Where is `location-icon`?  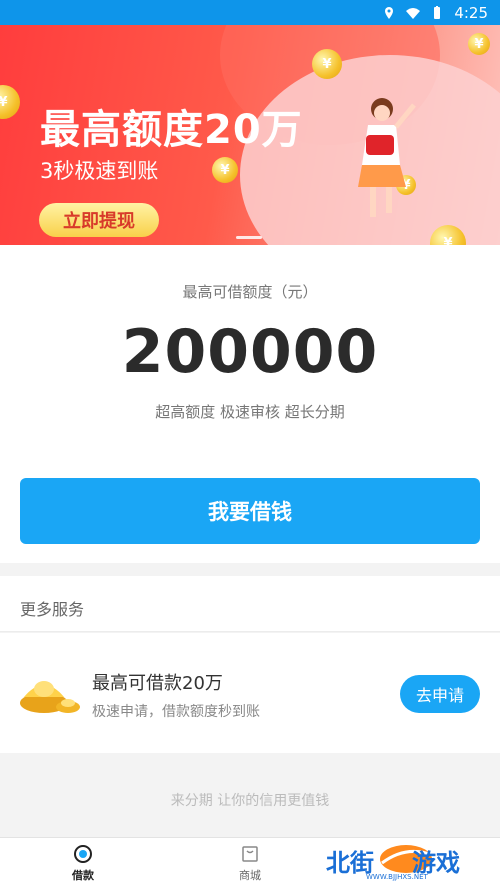
location-icon is located at coordinates (389, 12).